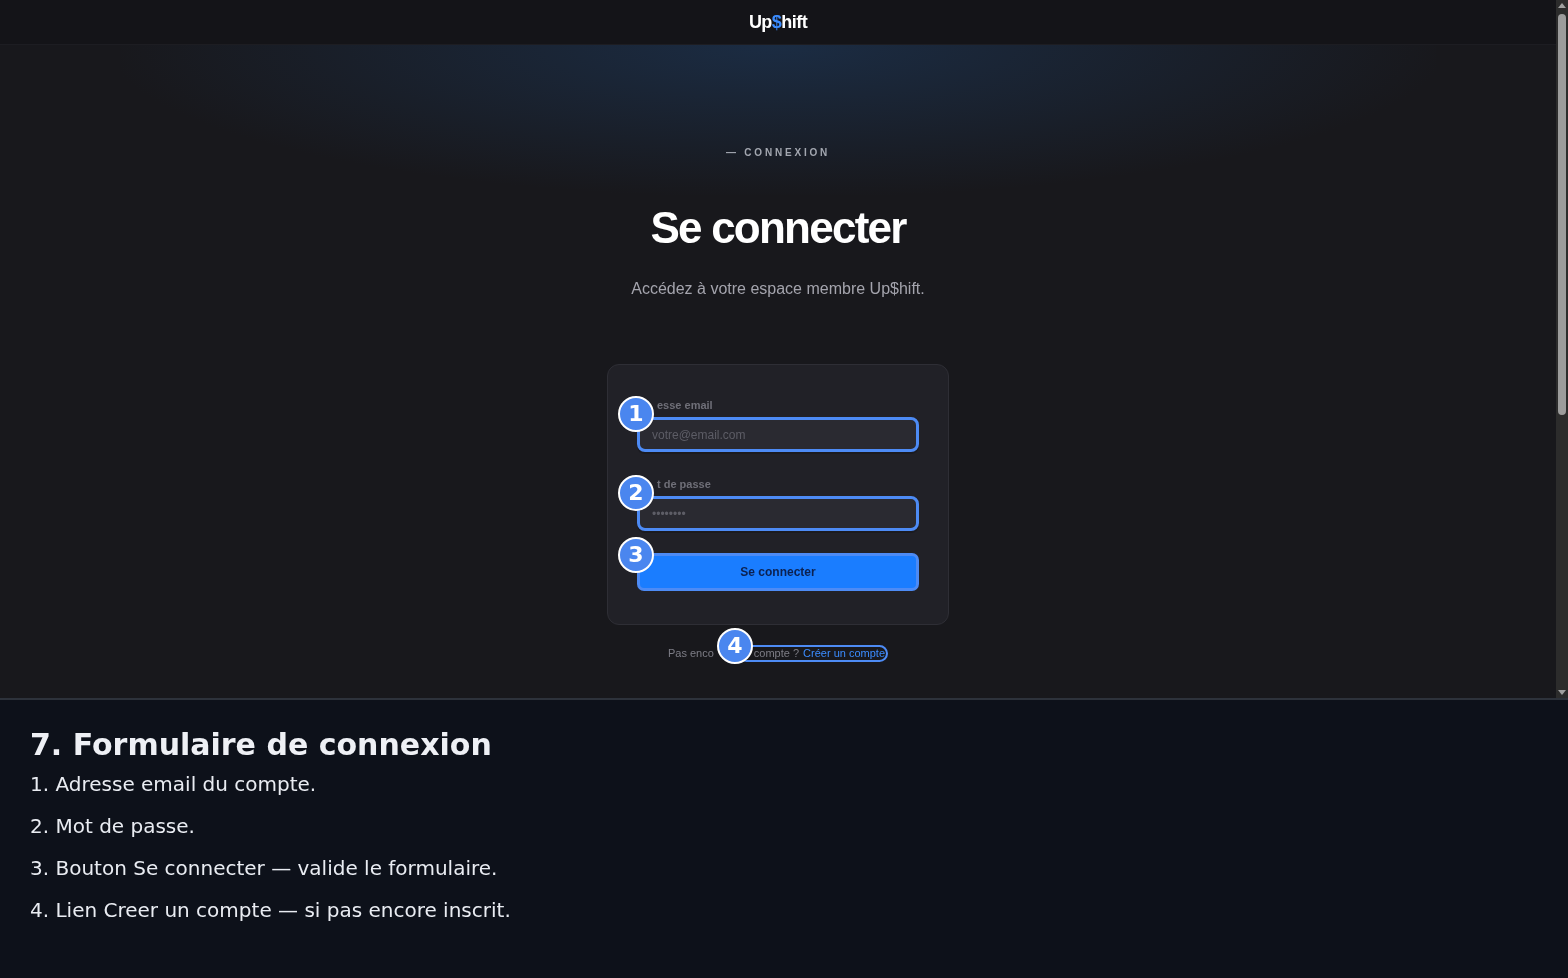  I want to click on callout-badge: 2, so click(636, 493).